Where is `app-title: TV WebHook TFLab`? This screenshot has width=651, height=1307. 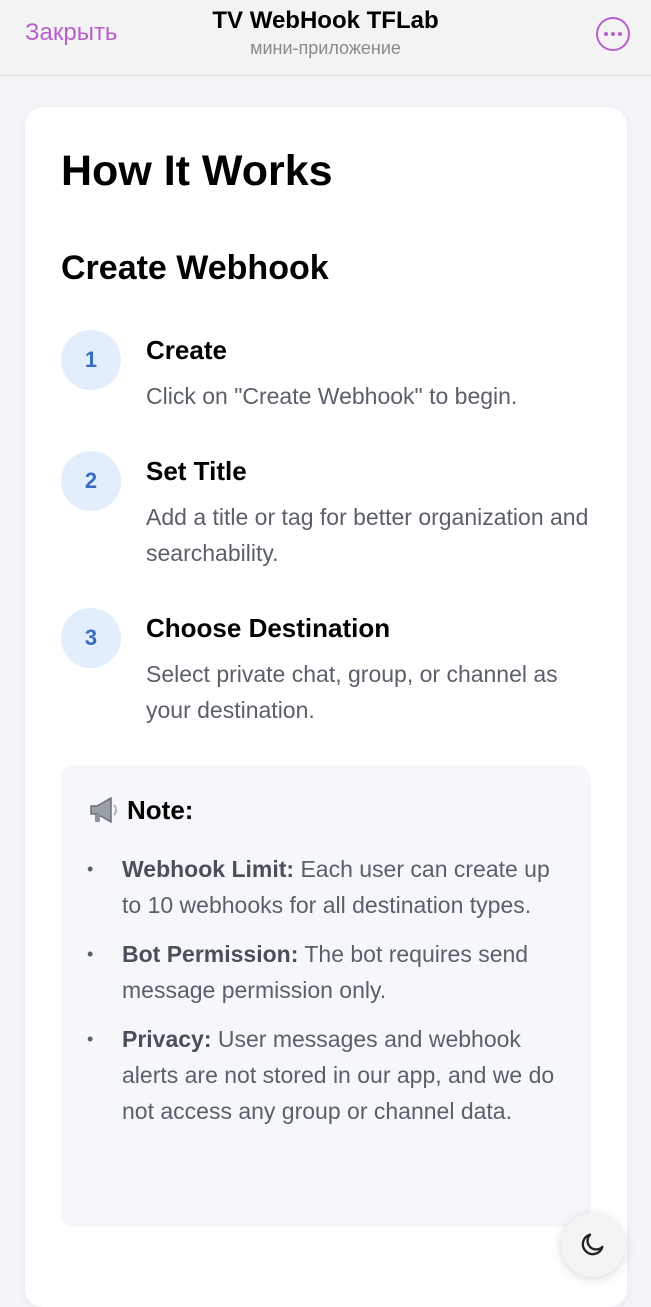
app-title: TV WebHook TFLab is located at coordinates (325, 20).